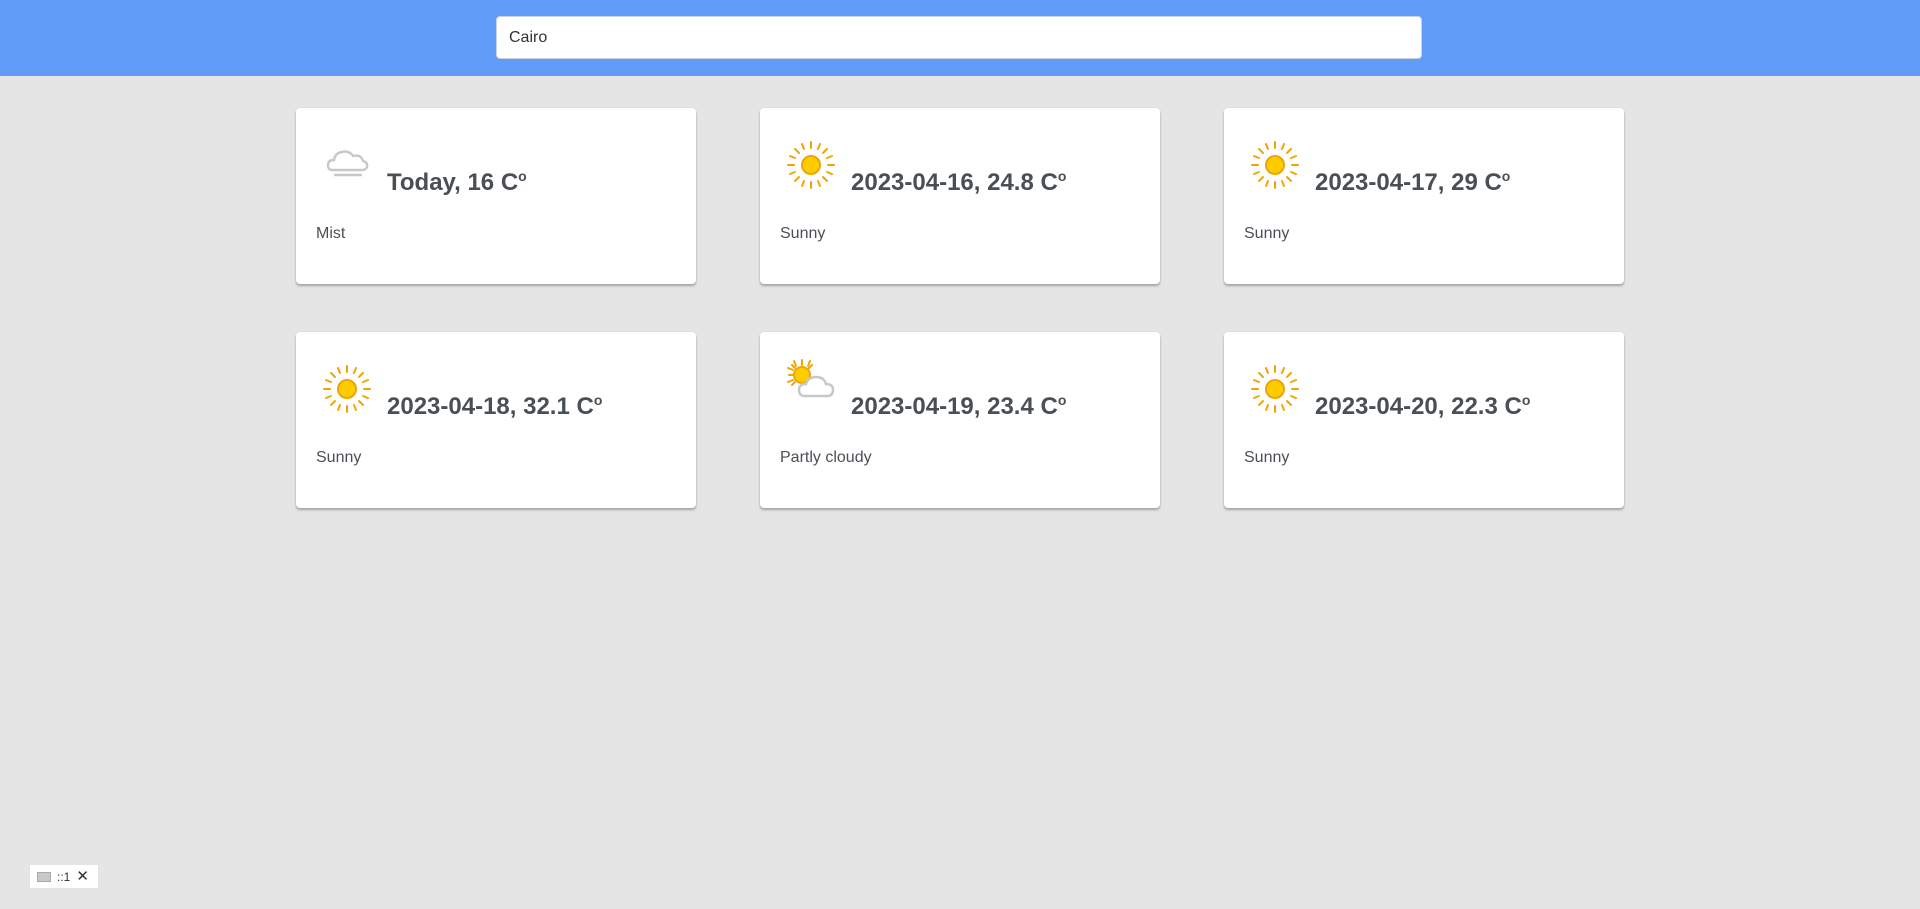 Image resolution: width=1920 pixels, height=909 pixels. I want to click on host-label: ::1, so click(64, 876).